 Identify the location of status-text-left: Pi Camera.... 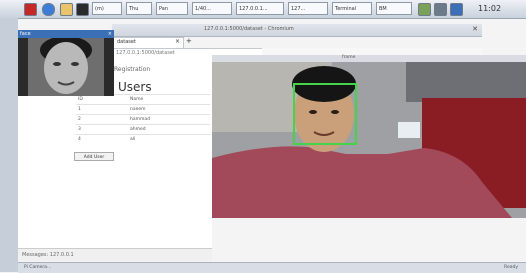
(38, 267).